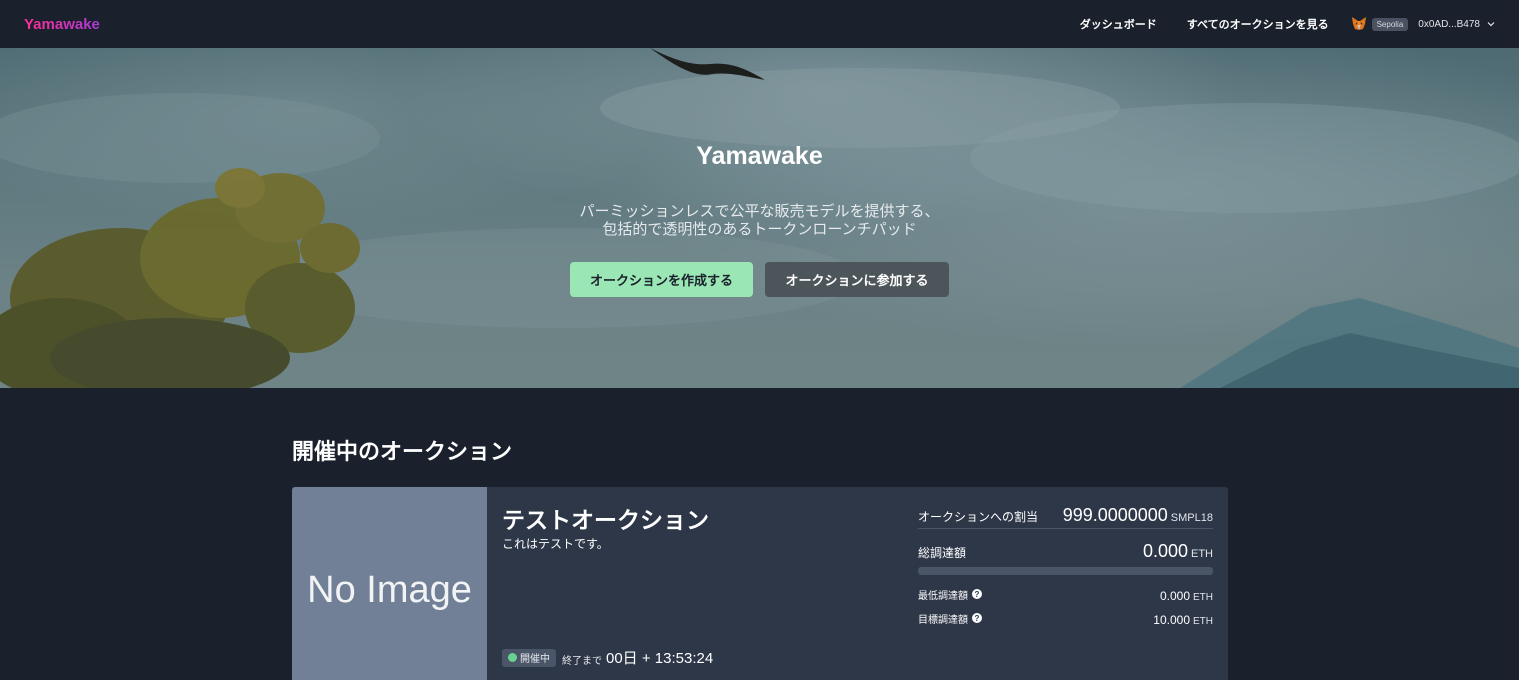 The height and width of the screenshot is (680, 1519). Describe the element at coordinates (1390, 24) in the screenshot. I see `network-badge: Sepolia` at that location.